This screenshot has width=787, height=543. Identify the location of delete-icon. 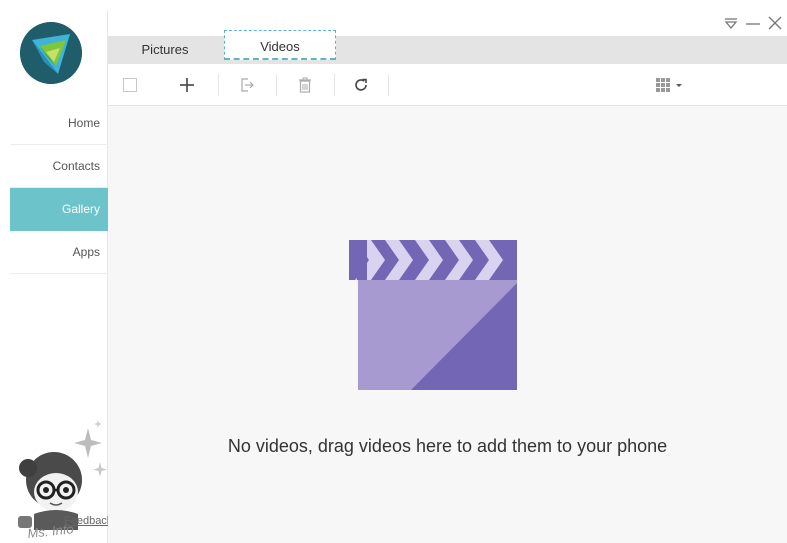
(305, 85).